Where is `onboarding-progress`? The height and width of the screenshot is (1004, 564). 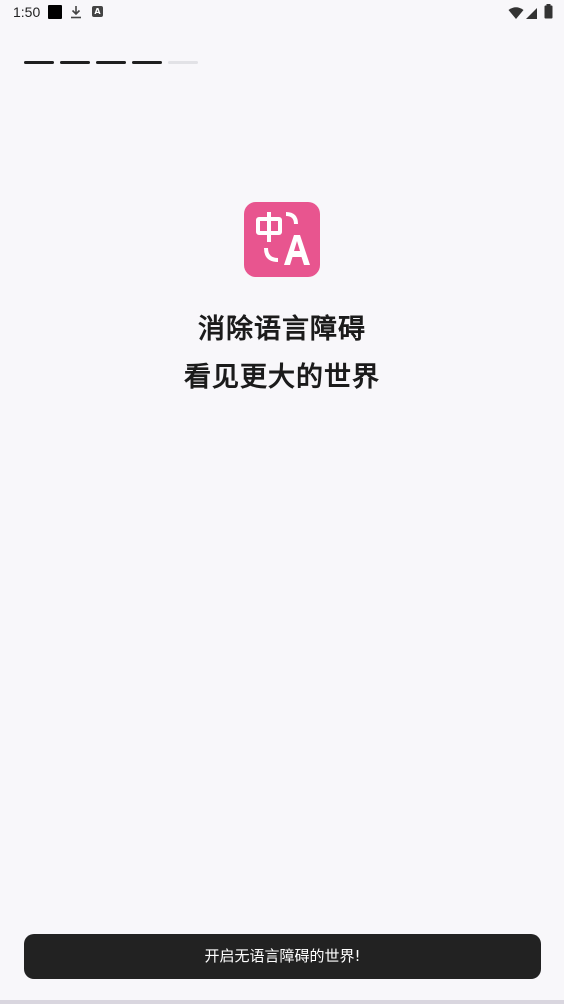
onboarding-progress is located at coordinates (111, 62).